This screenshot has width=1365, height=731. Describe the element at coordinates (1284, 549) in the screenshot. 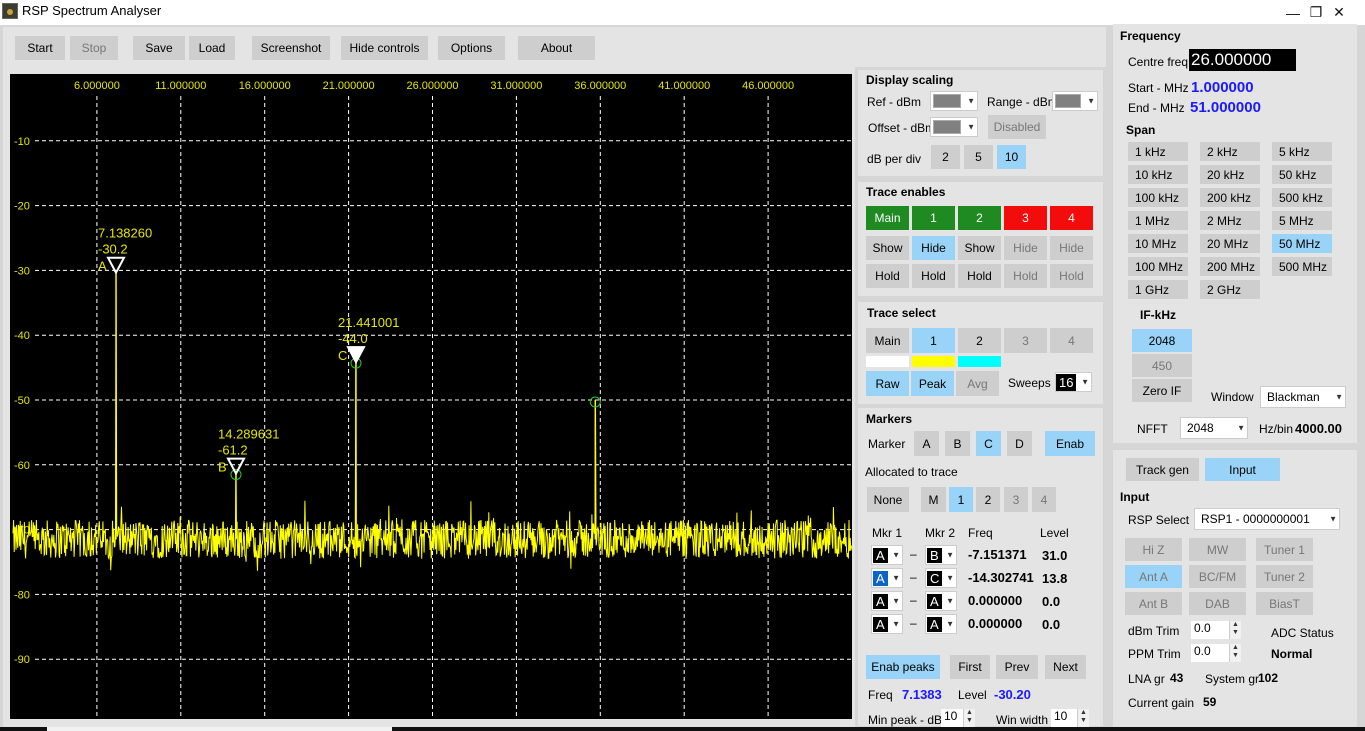

I see `port-tuner-1-button: Tuner 1` at that location.